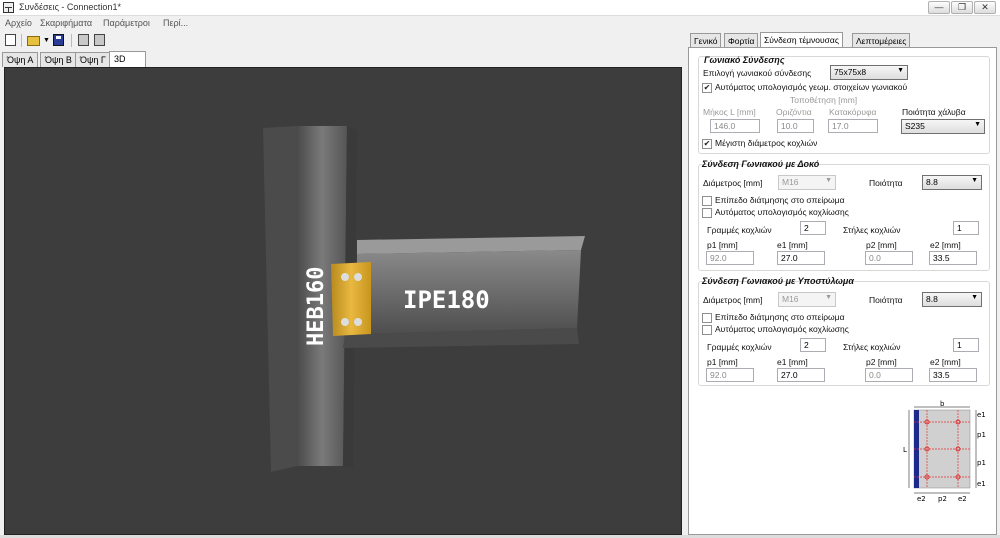 The width and height of the screenshot is (1000, 538). What do you see at coordinates (953, 375) in the screenshot?
I see `column-e2-field: 33.5` at bounding box center [953, 375].